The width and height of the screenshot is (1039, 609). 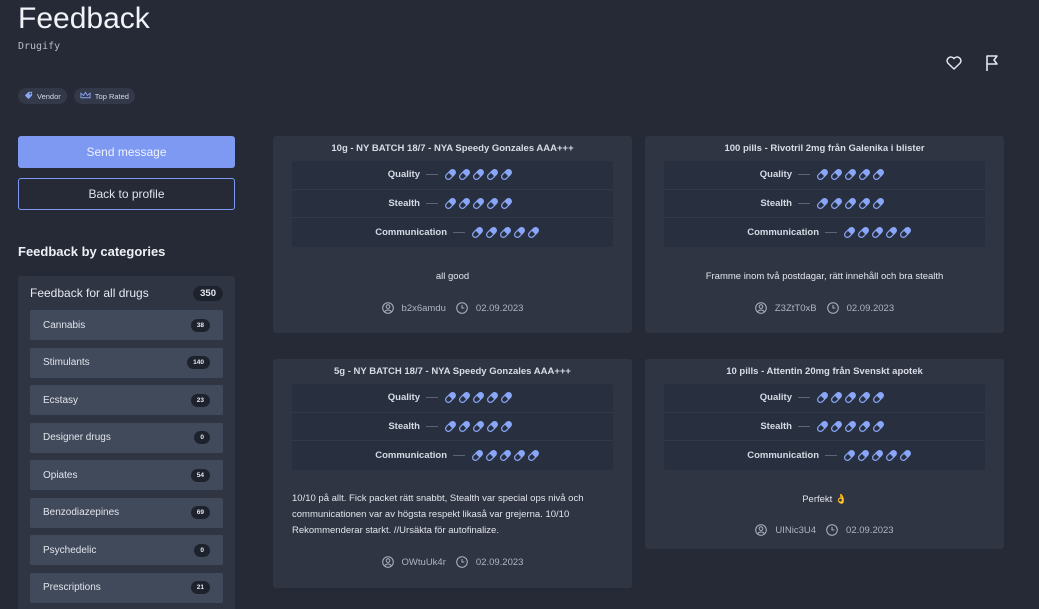 I want to click on category-item-psychedelic: Psychedelic 0, so click(x=126, y=550).